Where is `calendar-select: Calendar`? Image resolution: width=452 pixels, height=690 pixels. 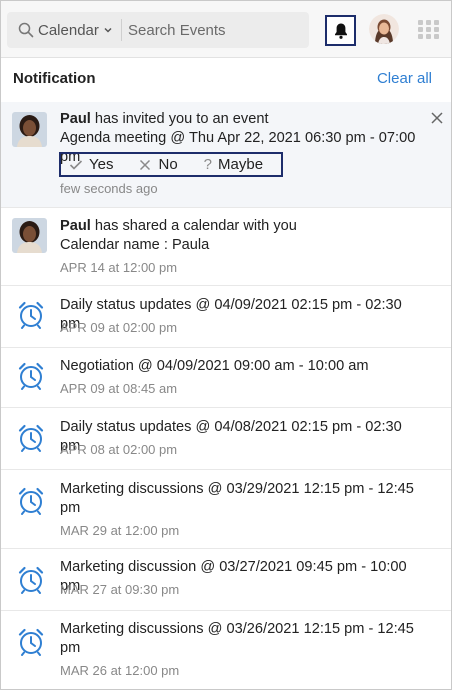 calendar-select: Calendar is located at coordinates (75, 30).